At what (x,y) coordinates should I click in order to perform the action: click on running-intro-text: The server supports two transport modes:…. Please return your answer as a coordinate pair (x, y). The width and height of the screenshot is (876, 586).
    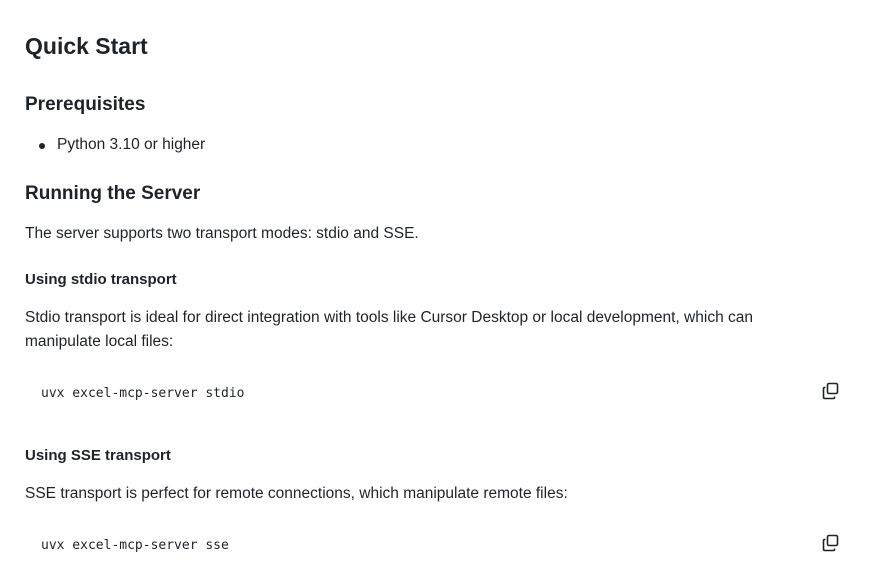
    Looking at the image, I should click on (222, 233).